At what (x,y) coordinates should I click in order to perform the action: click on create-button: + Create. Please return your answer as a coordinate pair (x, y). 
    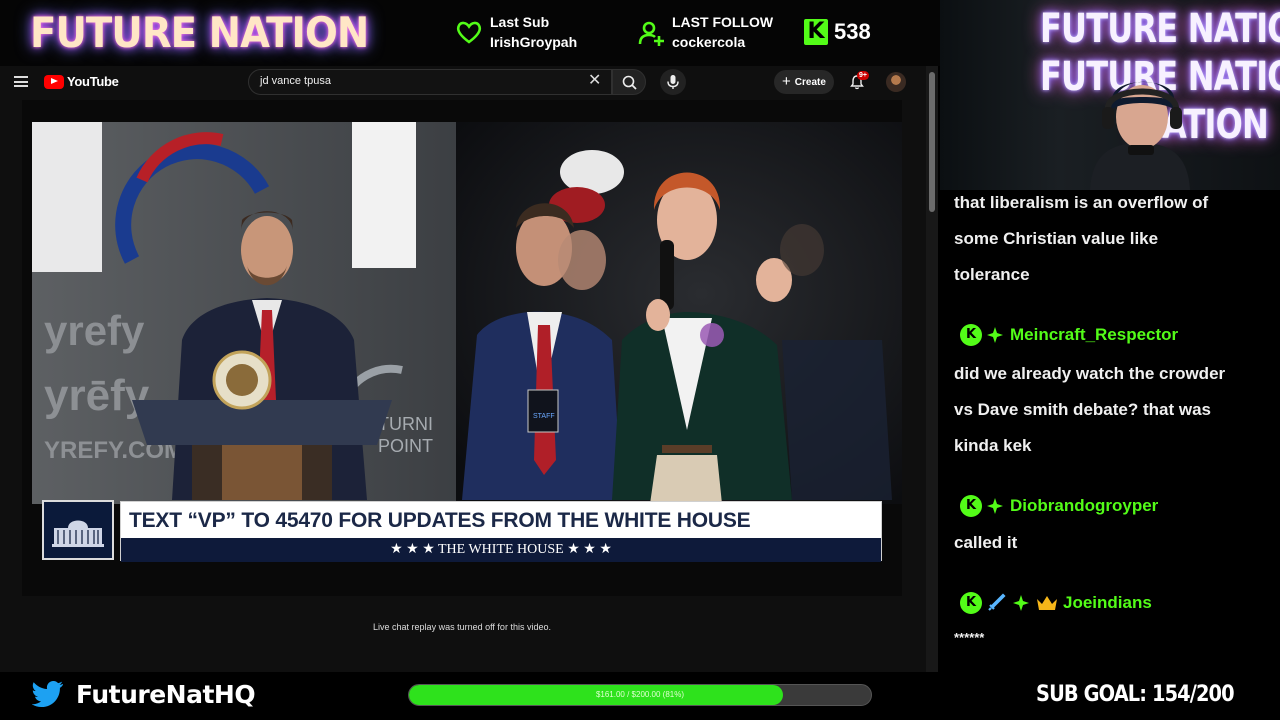
    Looking at the image, I should click on (804, 82).